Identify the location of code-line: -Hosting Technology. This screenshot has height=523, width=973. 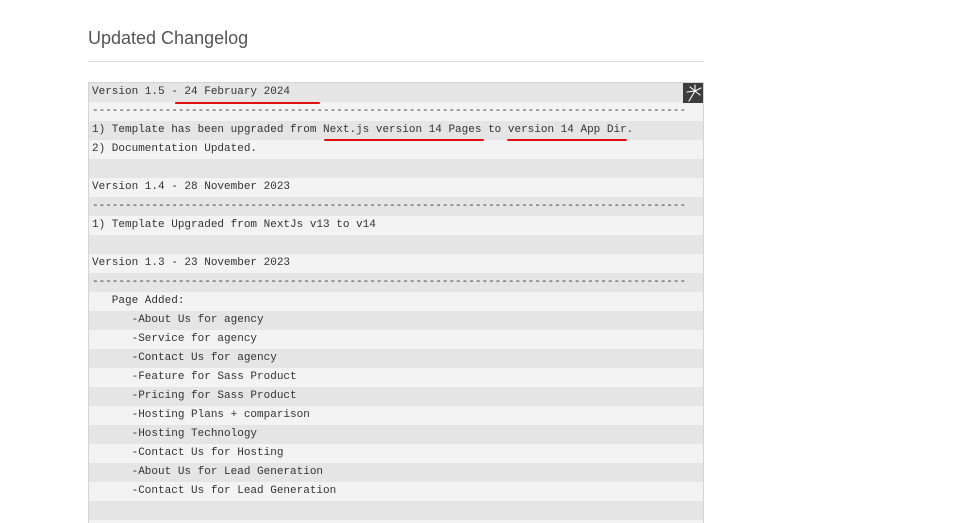
(396, 434).